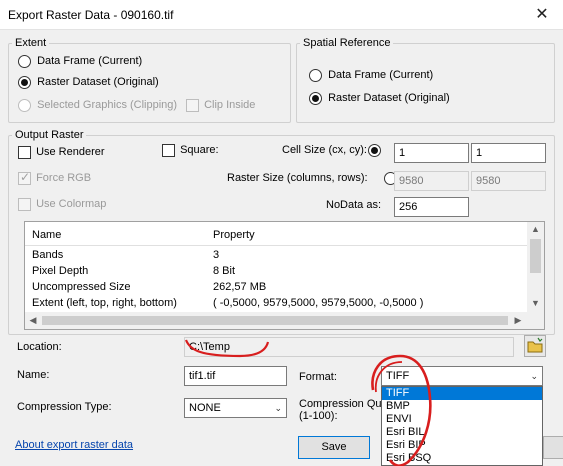 The width and height of the screenshot is (563, 466). What do you see at coordinates (349, 347) in the screenshot?
I see `location-input: C:\Temp` at bounding box center [349, 347].